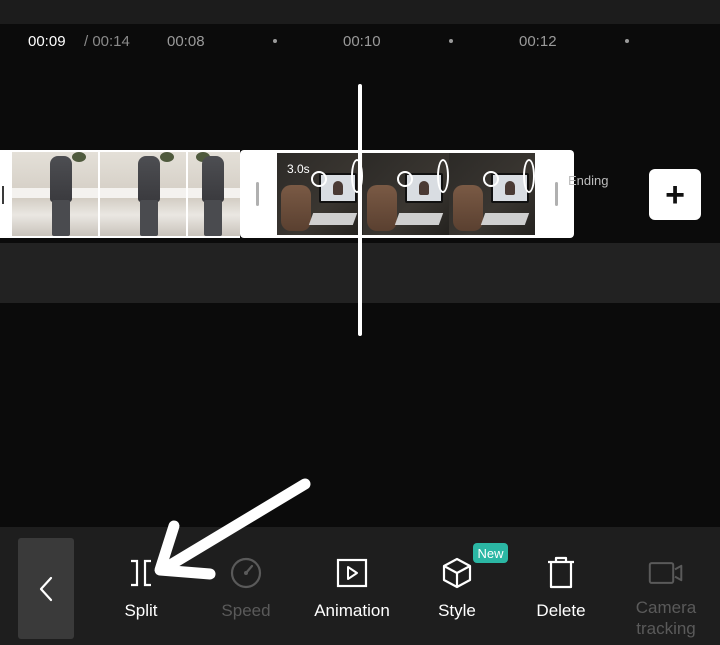 Image resolution: width=720 pixels, height=645 pixels. I want to click on animation-label: Animation, so click(352, 610).